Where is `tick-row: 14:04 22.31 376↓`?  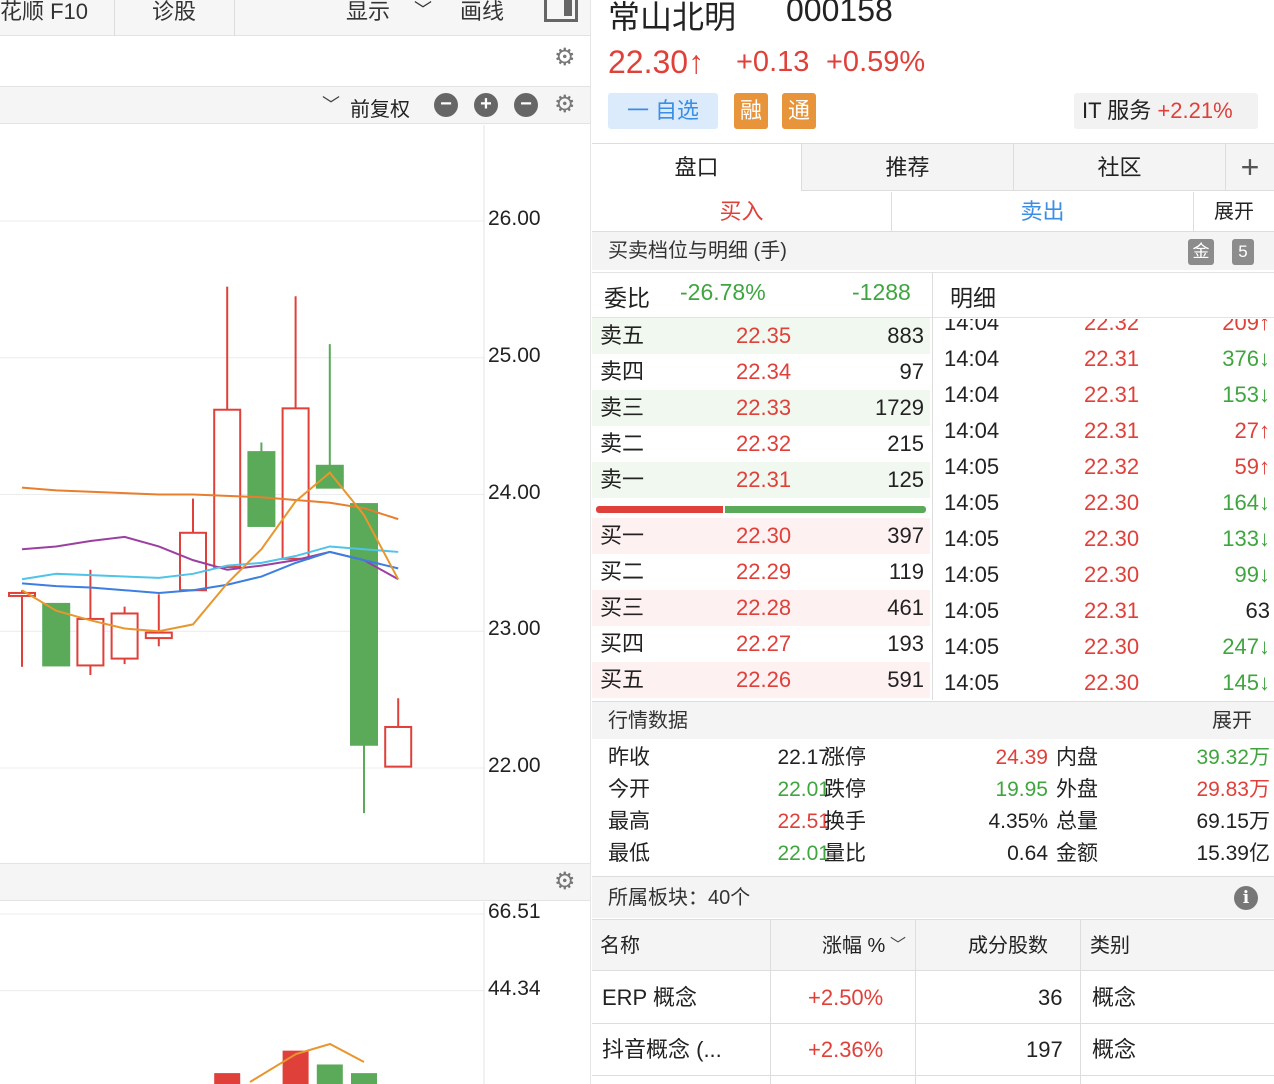 tick-row: 14:04 22.31 376↓ is located at coordinates (1104, 359).